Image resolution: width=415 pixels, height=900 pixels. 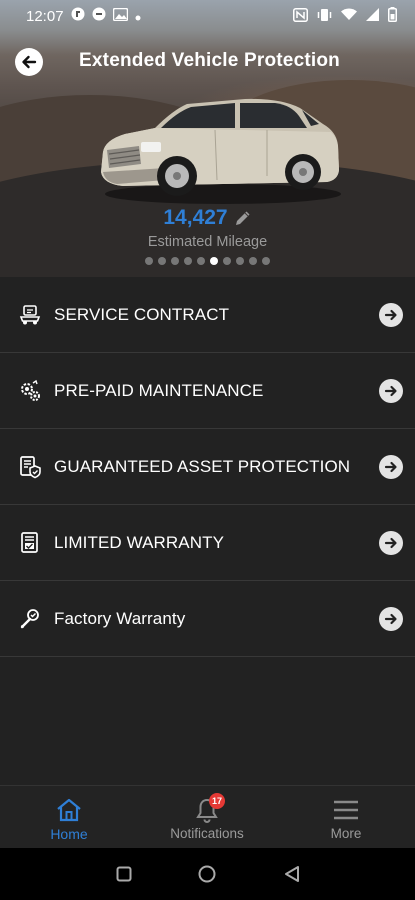 What do you see at coordinates (346, 833) in the screenshot?
I see `tab-more-label: More` at bounding box center [346, 833].